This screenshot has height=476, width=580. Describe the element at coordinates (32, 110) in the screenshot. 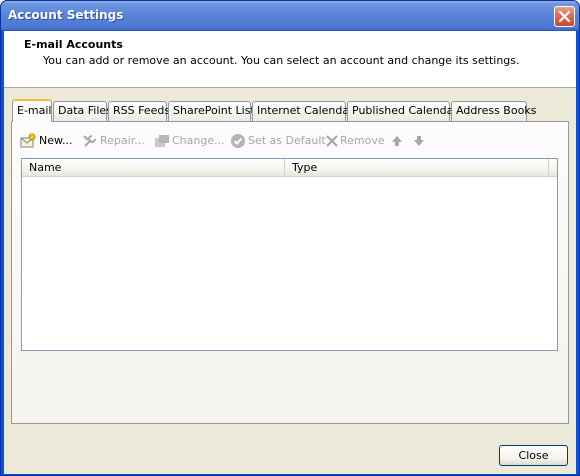

I see `tab-email: E-mail` at that location.